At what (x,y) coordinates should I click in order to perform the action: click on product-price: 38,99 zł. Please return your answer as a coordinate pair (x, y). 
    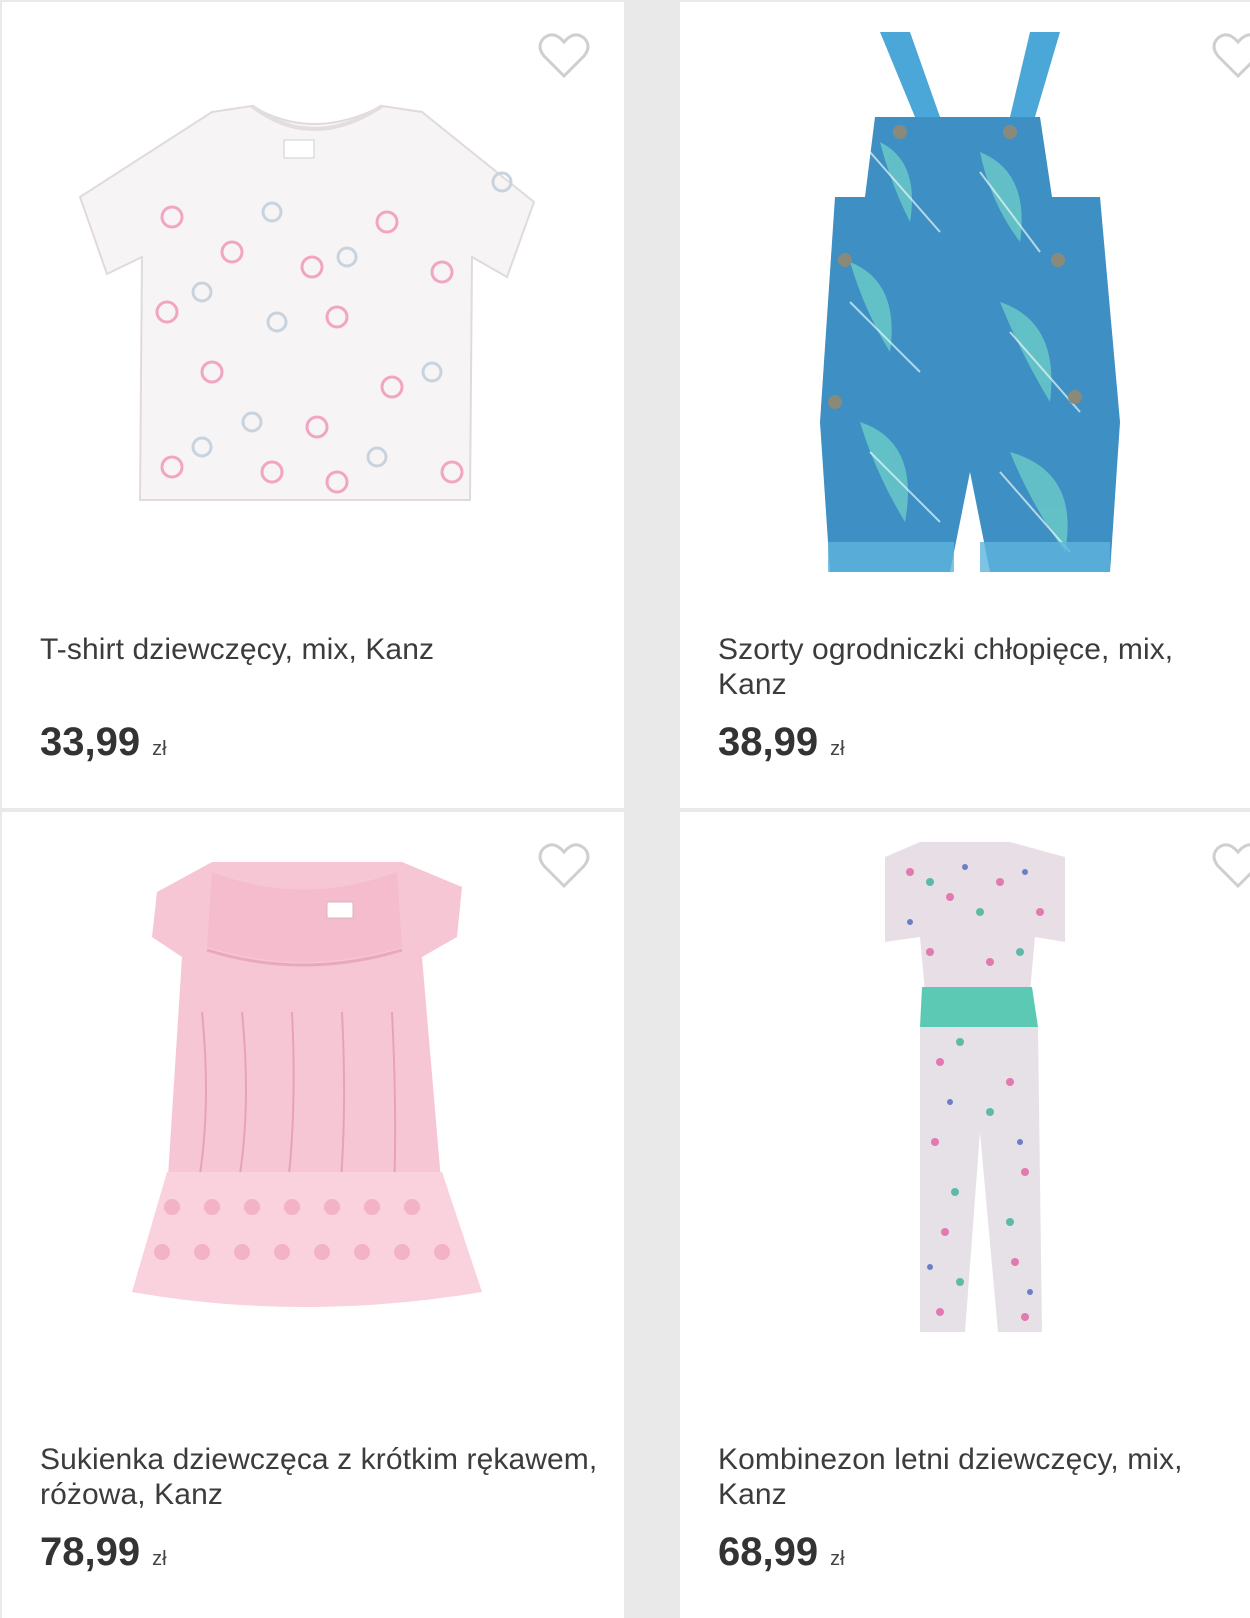
    Looking at the image, I should click on (781, 742).